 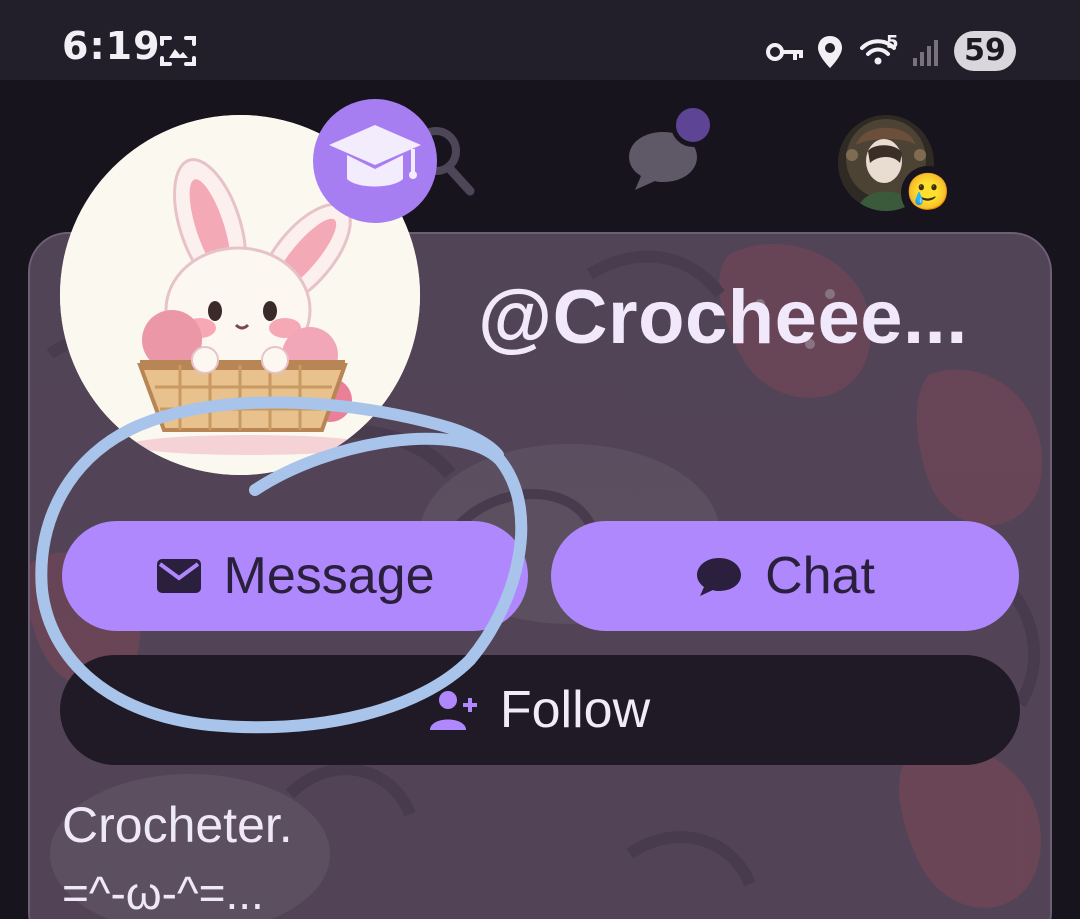 I want to click on profile-bio: Crocheter., so click(x=177, y=825).